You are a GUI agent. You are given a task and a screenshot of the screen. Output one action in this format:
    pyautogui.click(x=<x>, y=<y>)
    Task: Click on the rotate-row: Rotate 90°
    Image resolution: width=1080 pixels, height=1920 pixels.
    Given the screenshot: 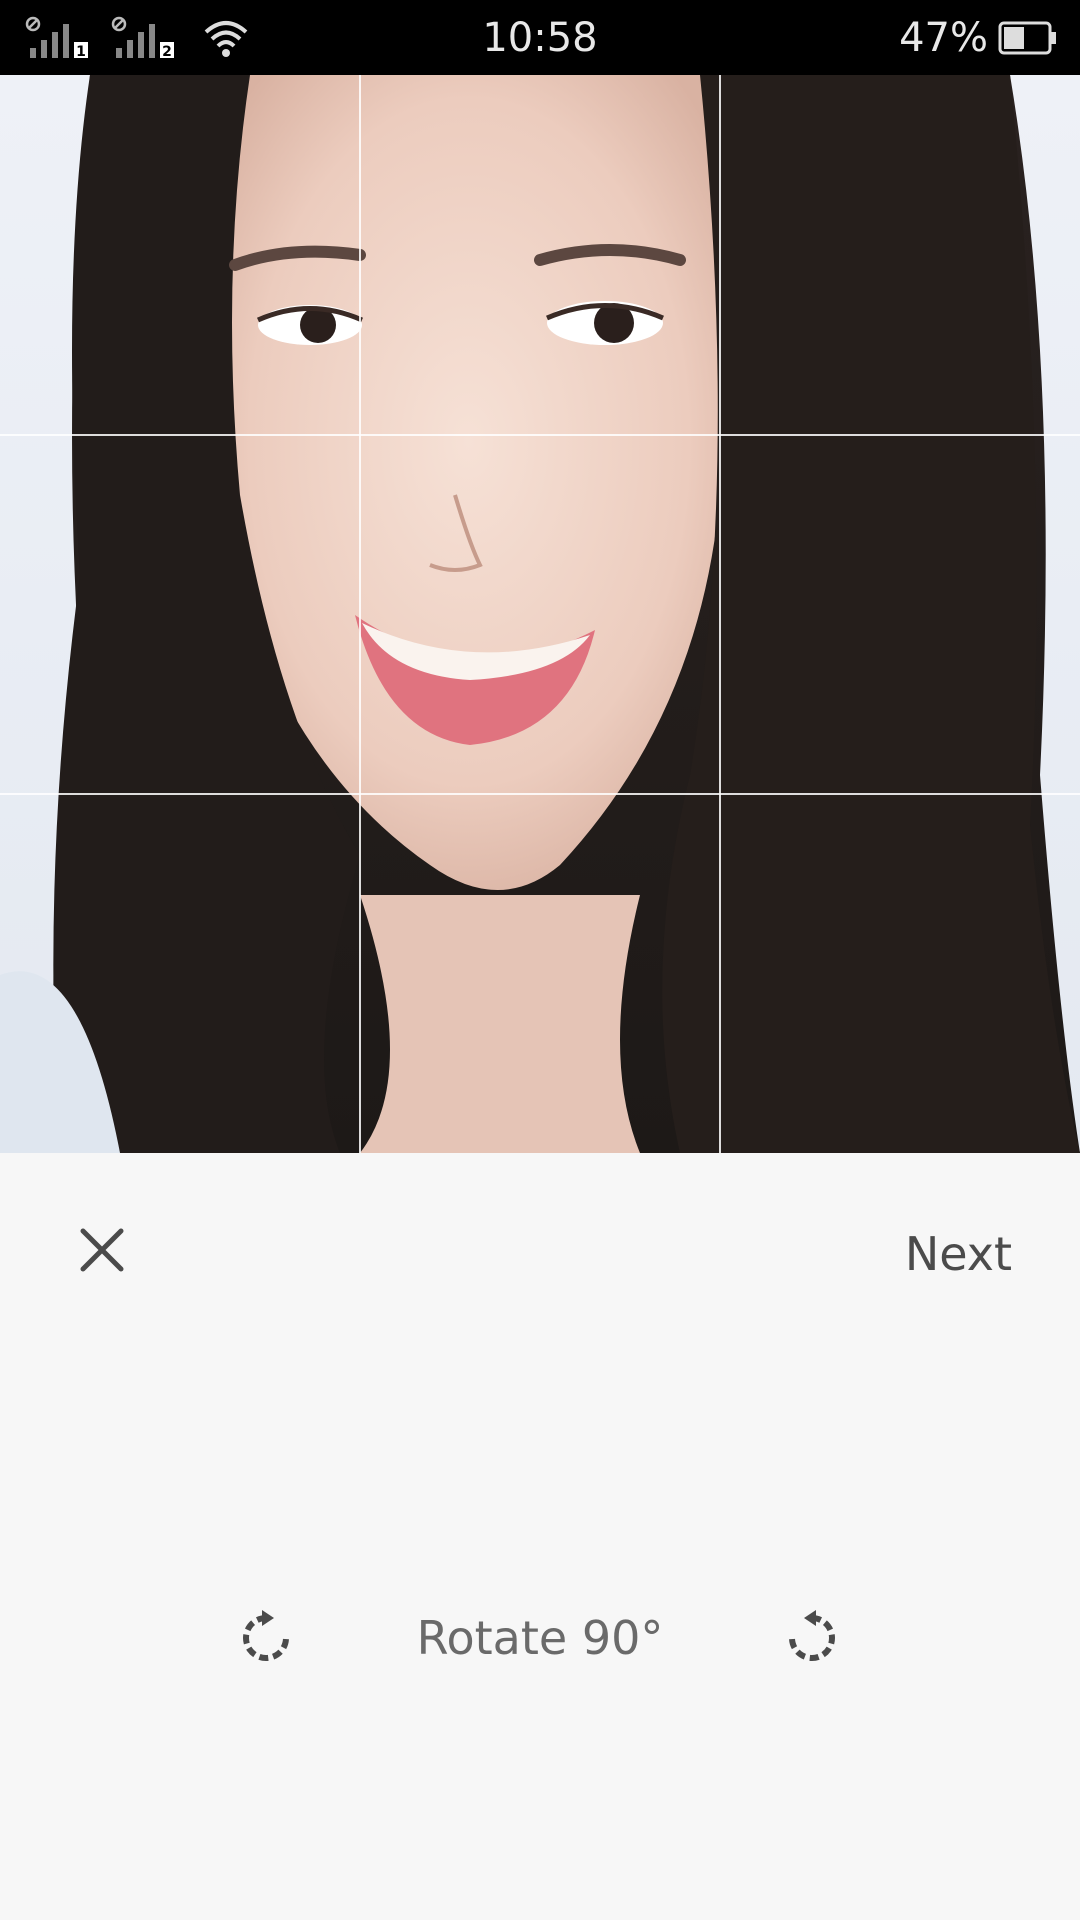 What is the action you would take?
    pyautogui.click(x=540, y=1640)
    